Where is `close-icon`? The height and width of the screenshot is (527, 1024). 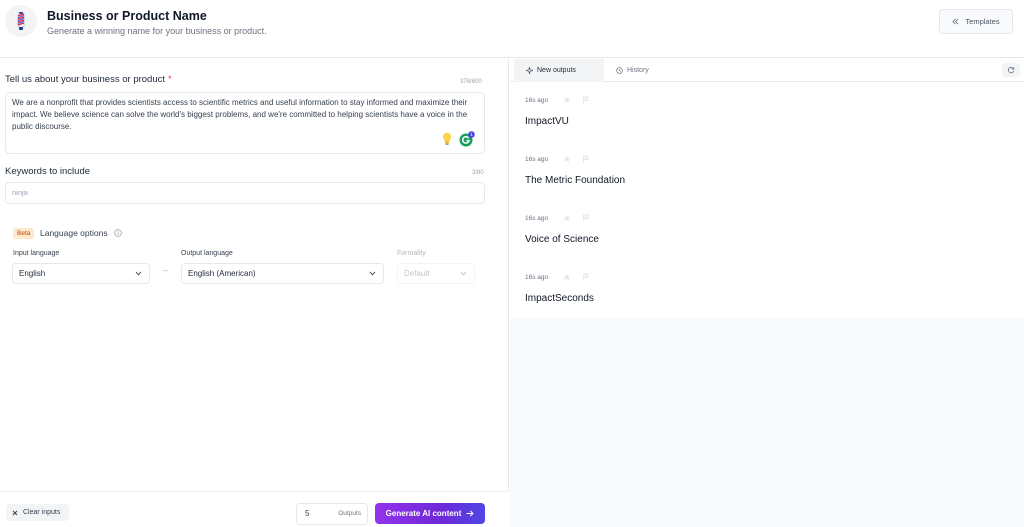 close-icon is located at coordinates (15, 512).